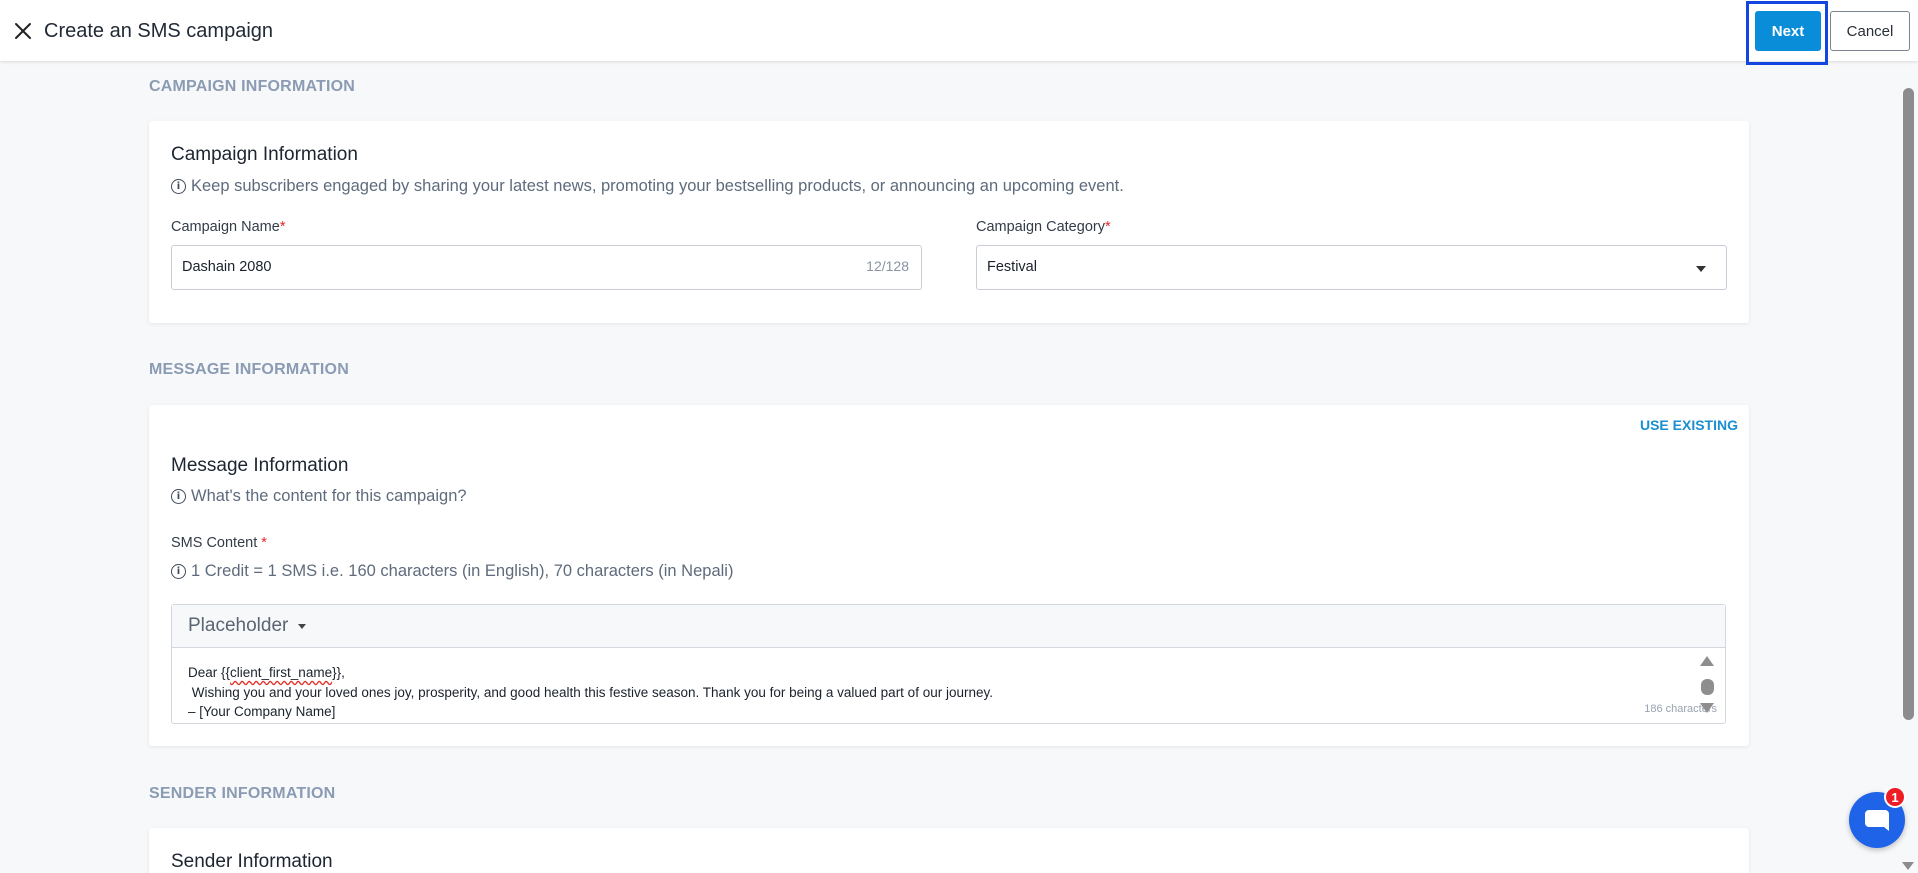 Image resolution: width=1918 pixels, height=873 pixels. I want to click on placeholder-dropdown-label: Placeholder, so click(238, 625).